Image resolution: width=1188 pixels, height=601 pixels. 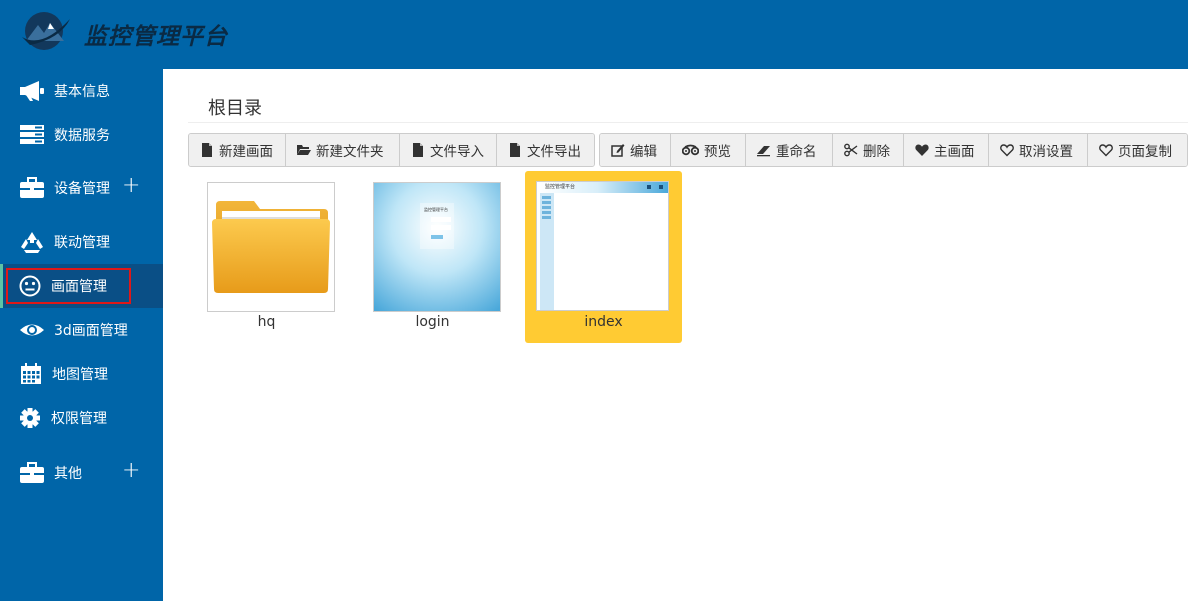 I want to click on file-import-button: 文件导入, so click(x=448, y=150).